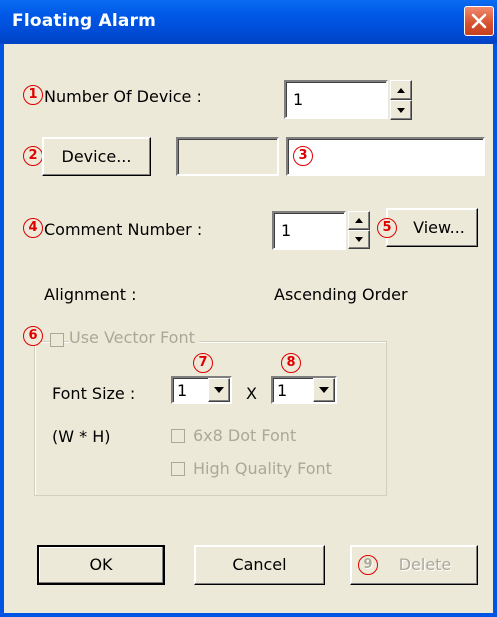  Describe the element at coordinates (57, 340) in the screenshot. I see `use-vector-font-checkbox` at that location.